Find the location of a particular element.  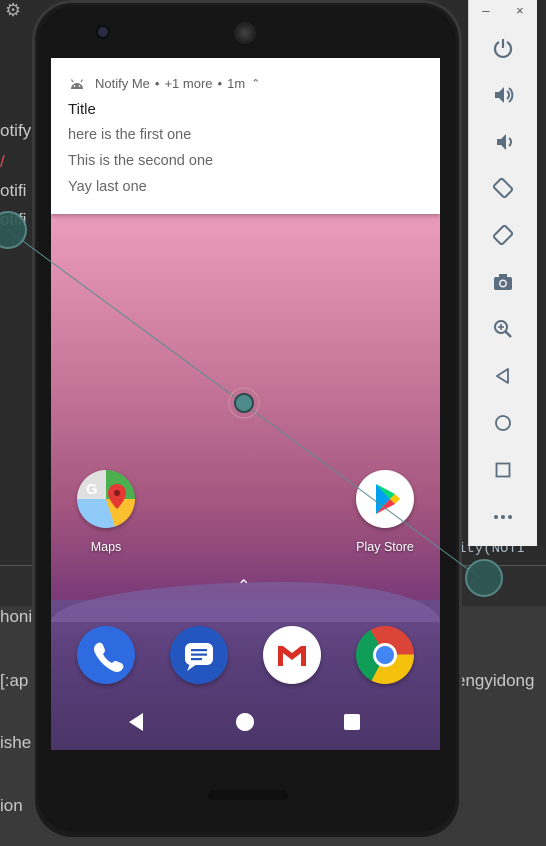

notification-title: Title is located at coordinates (82, 109).